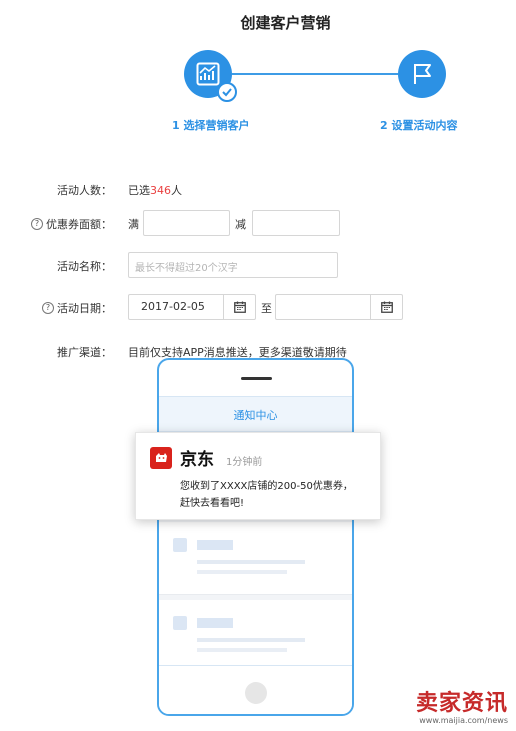 The image size is (516, 731). I want to click on people-row: 活动人数： 已选346人, so click(258, 190).